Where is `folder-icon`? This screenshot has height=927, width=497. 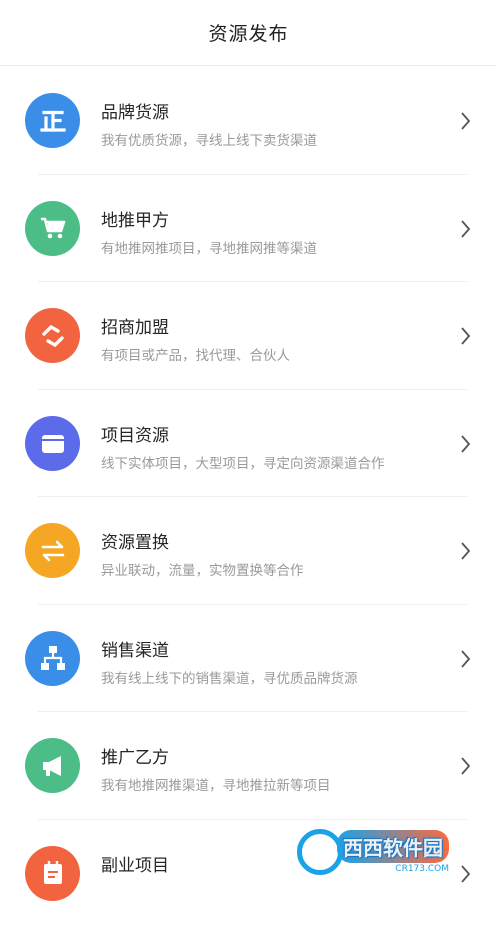
folder-icon is located at coordinates (52, 443).